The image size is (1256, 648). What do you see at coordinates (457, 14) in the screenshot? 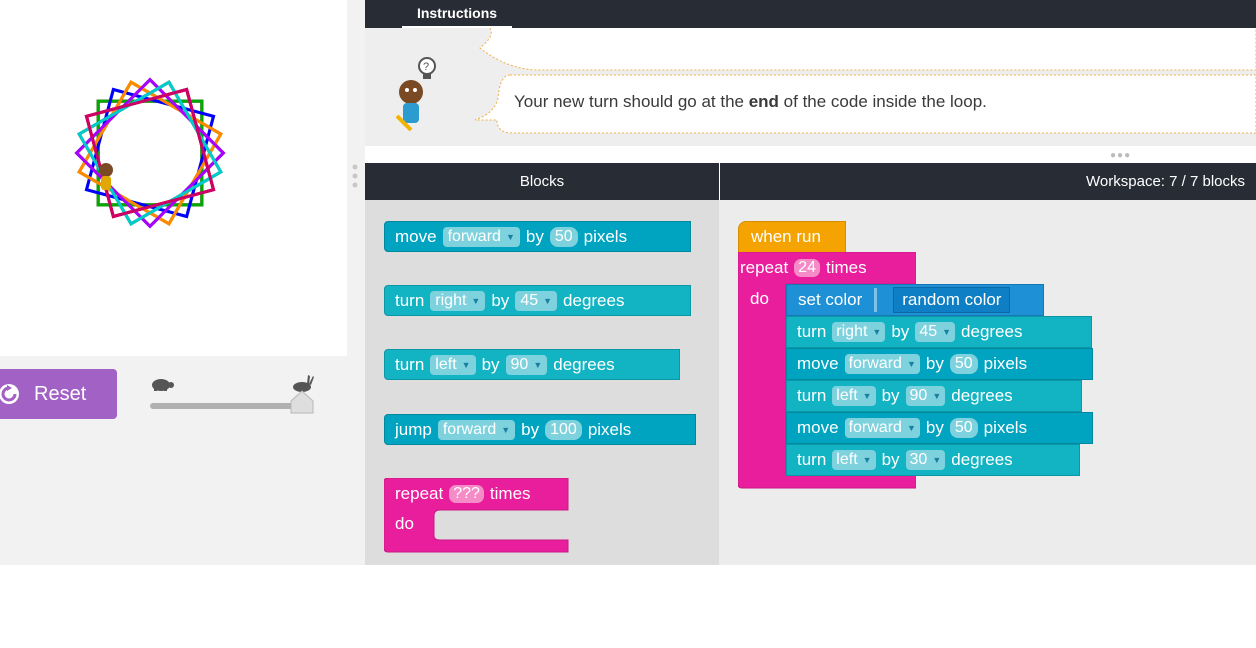
I see `tab-instructions: Instructions` at bounding box center [457, 14].